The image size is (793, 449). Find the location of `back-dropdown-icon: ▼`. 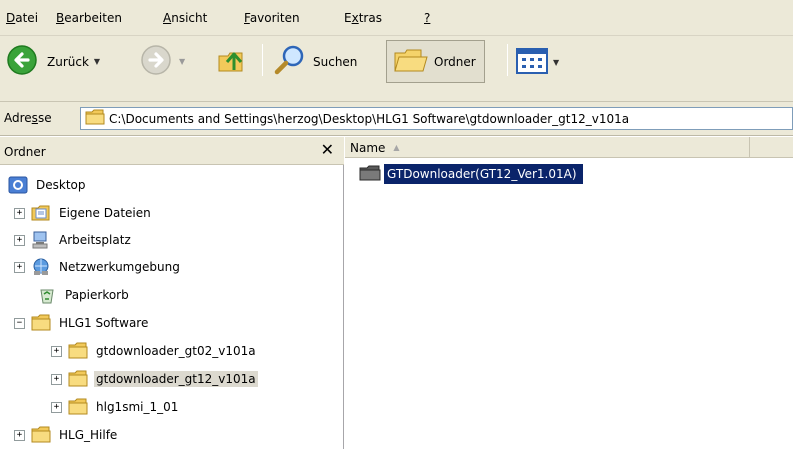

back-dropdown-icon: ▼ is located at coordinates (97, 61).